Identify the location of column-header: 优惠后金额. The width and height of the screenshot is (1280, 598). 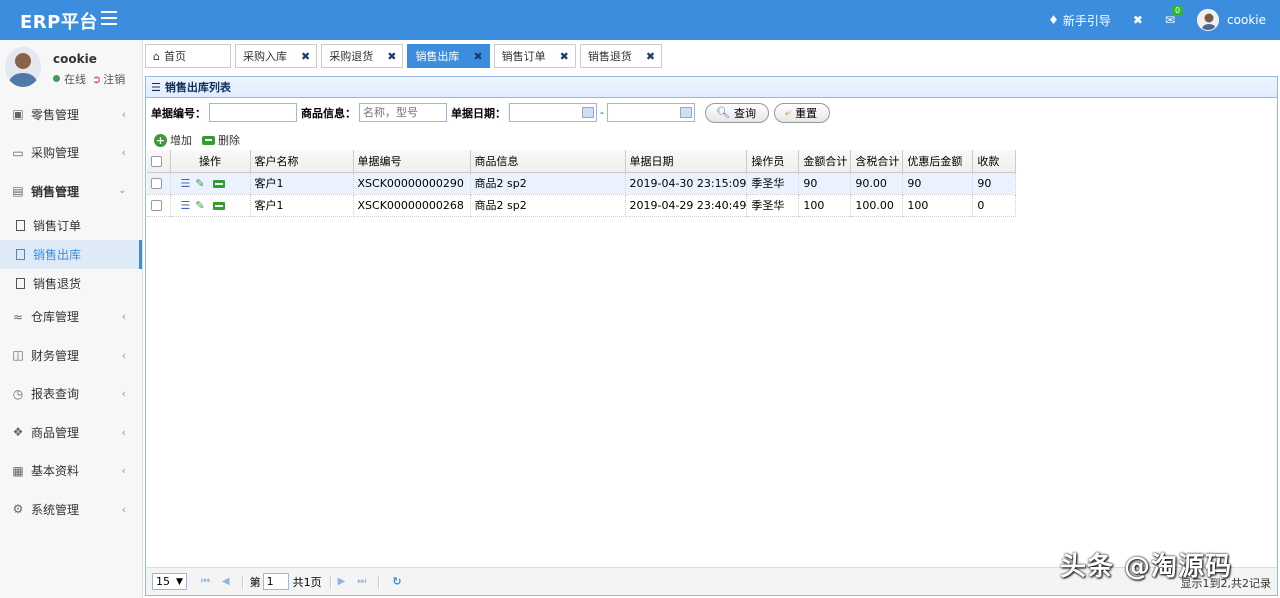
(938, 161).